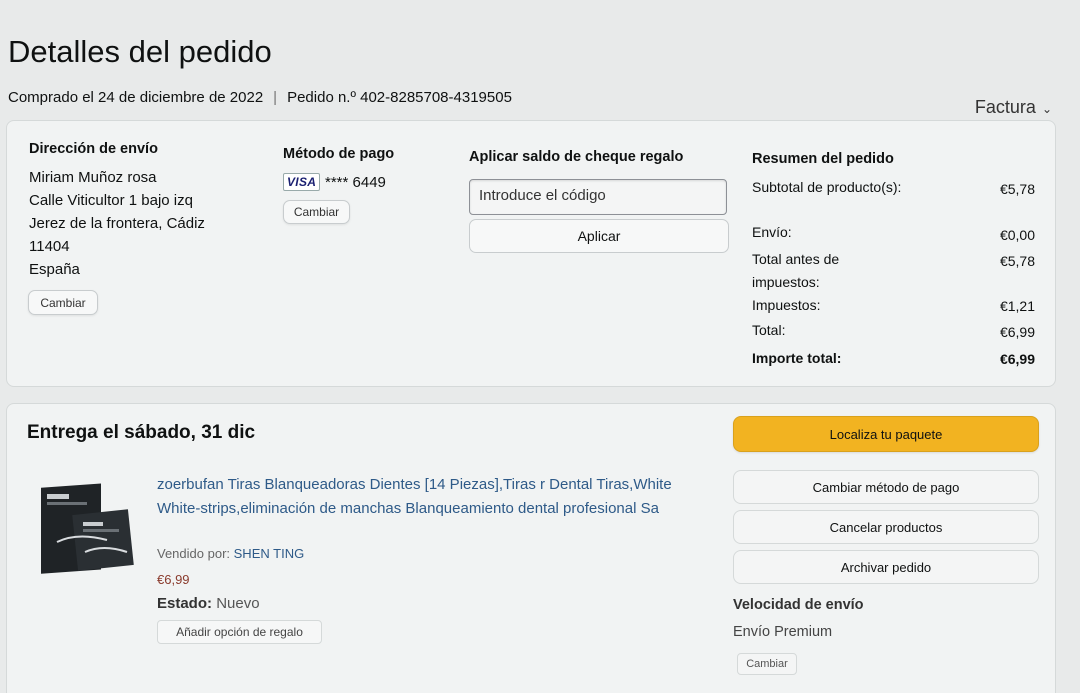 The width and height of the screenshot is (1080, 693). What do you see at coordinates (355, 182) in the screenshot?
I see `card-number: **** 6449` at bounding box center [355, 182].